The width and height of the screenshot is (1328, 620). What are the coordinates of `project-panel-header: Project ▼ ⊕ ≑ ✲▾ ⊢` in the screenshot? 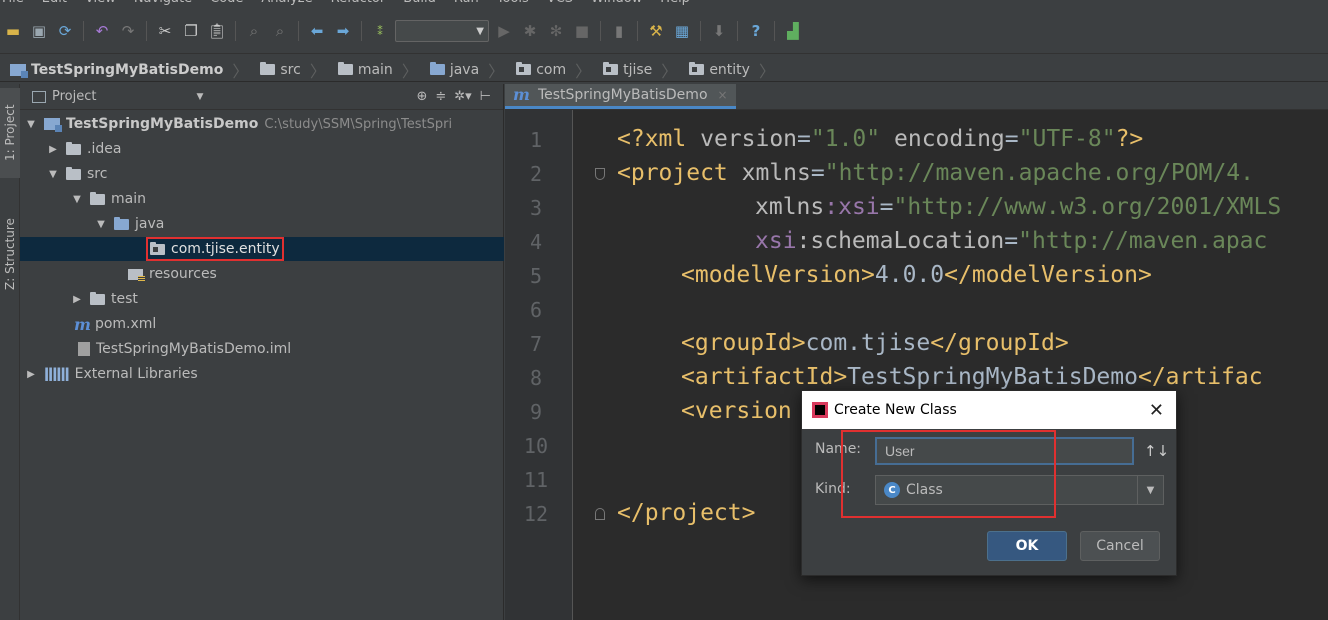 It's located at (261, 97).